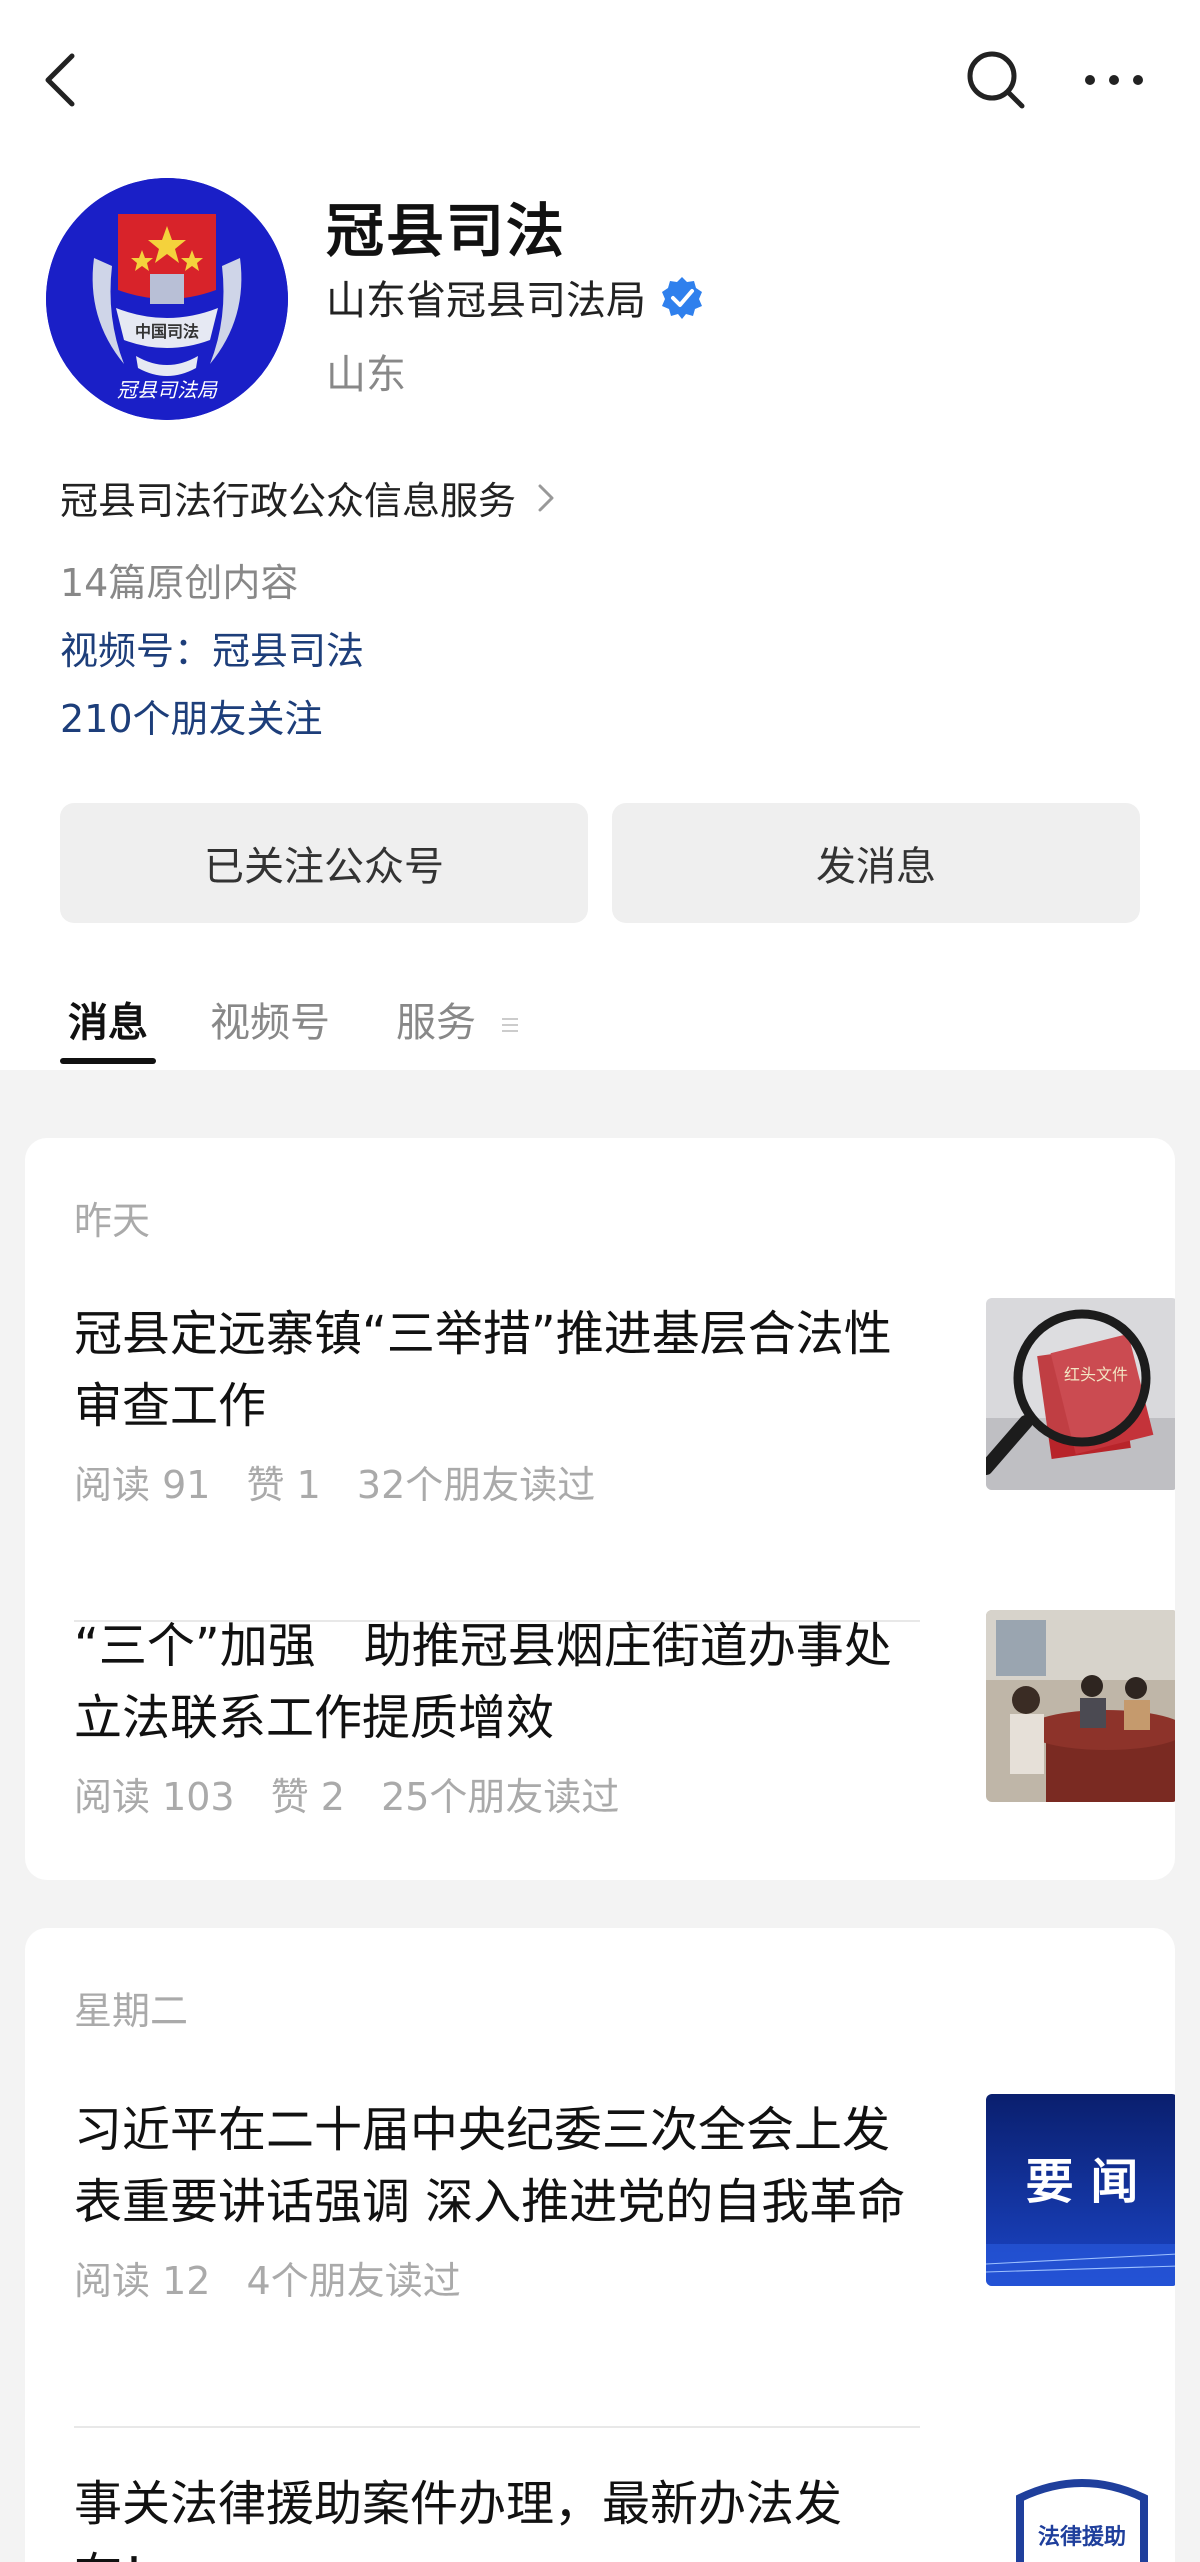 This screenshot has height=2562, width=1200. What do you see at coordinates (108, 1061) in the screenshot?
I see `active-tab-indicator` at bounding box center [108, 1061].